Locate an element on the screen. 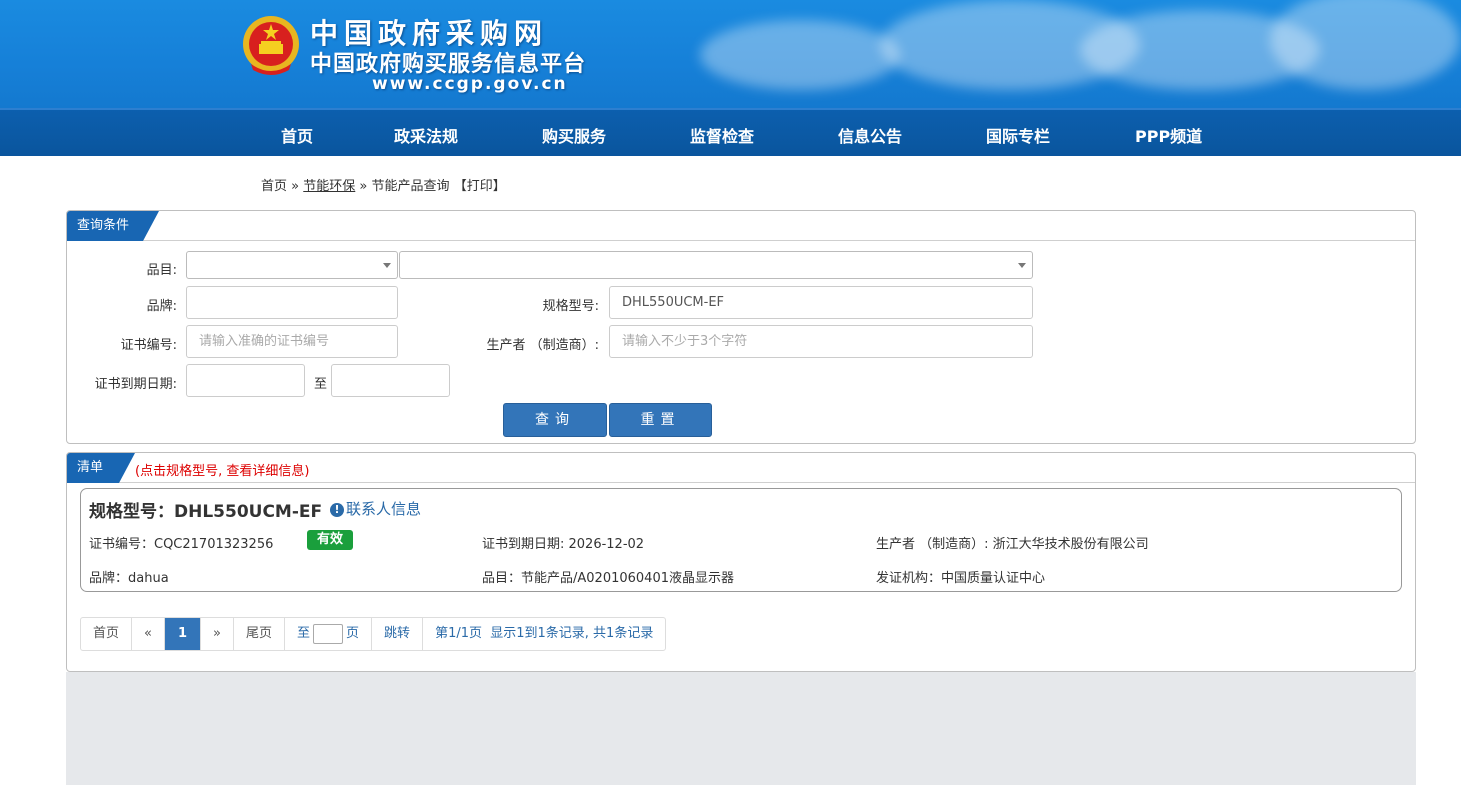 This screenshot has height=785, width=1461. maker-label: 生产者 （制造商）: is located at coordinates (542, 345).